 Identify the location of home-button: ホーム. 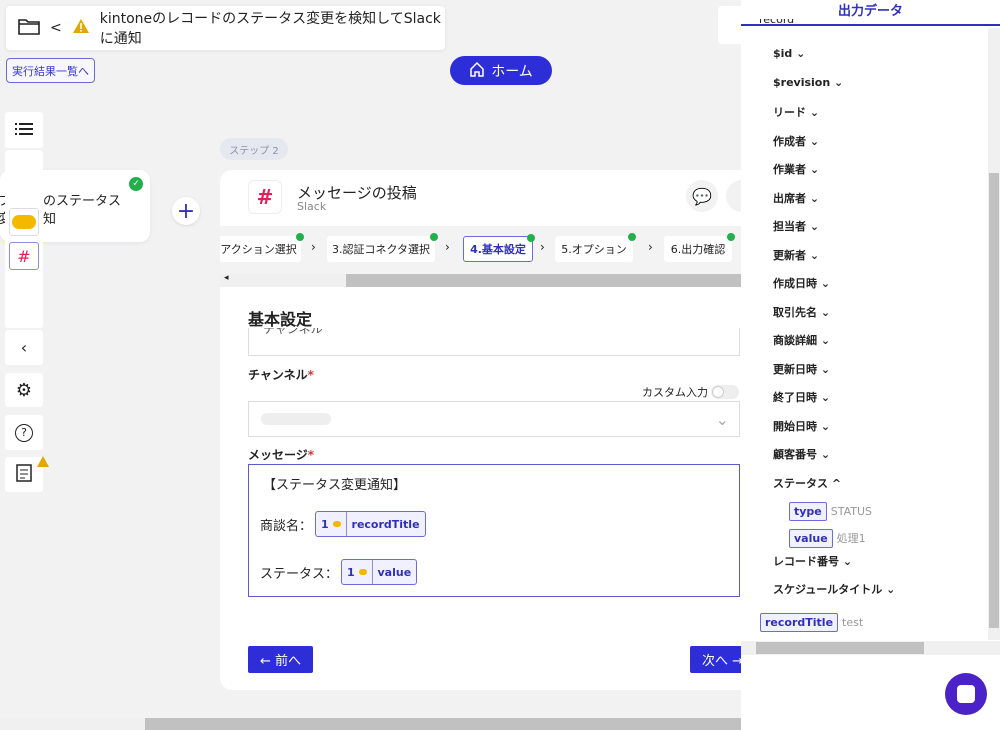
(501, 70).